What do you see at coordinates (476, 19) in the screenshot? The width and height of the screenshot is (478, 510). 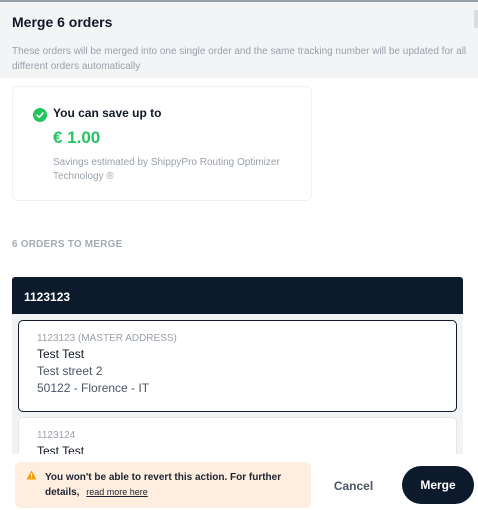 I see `scrollbar-edge` at bounding box center [476, 19].